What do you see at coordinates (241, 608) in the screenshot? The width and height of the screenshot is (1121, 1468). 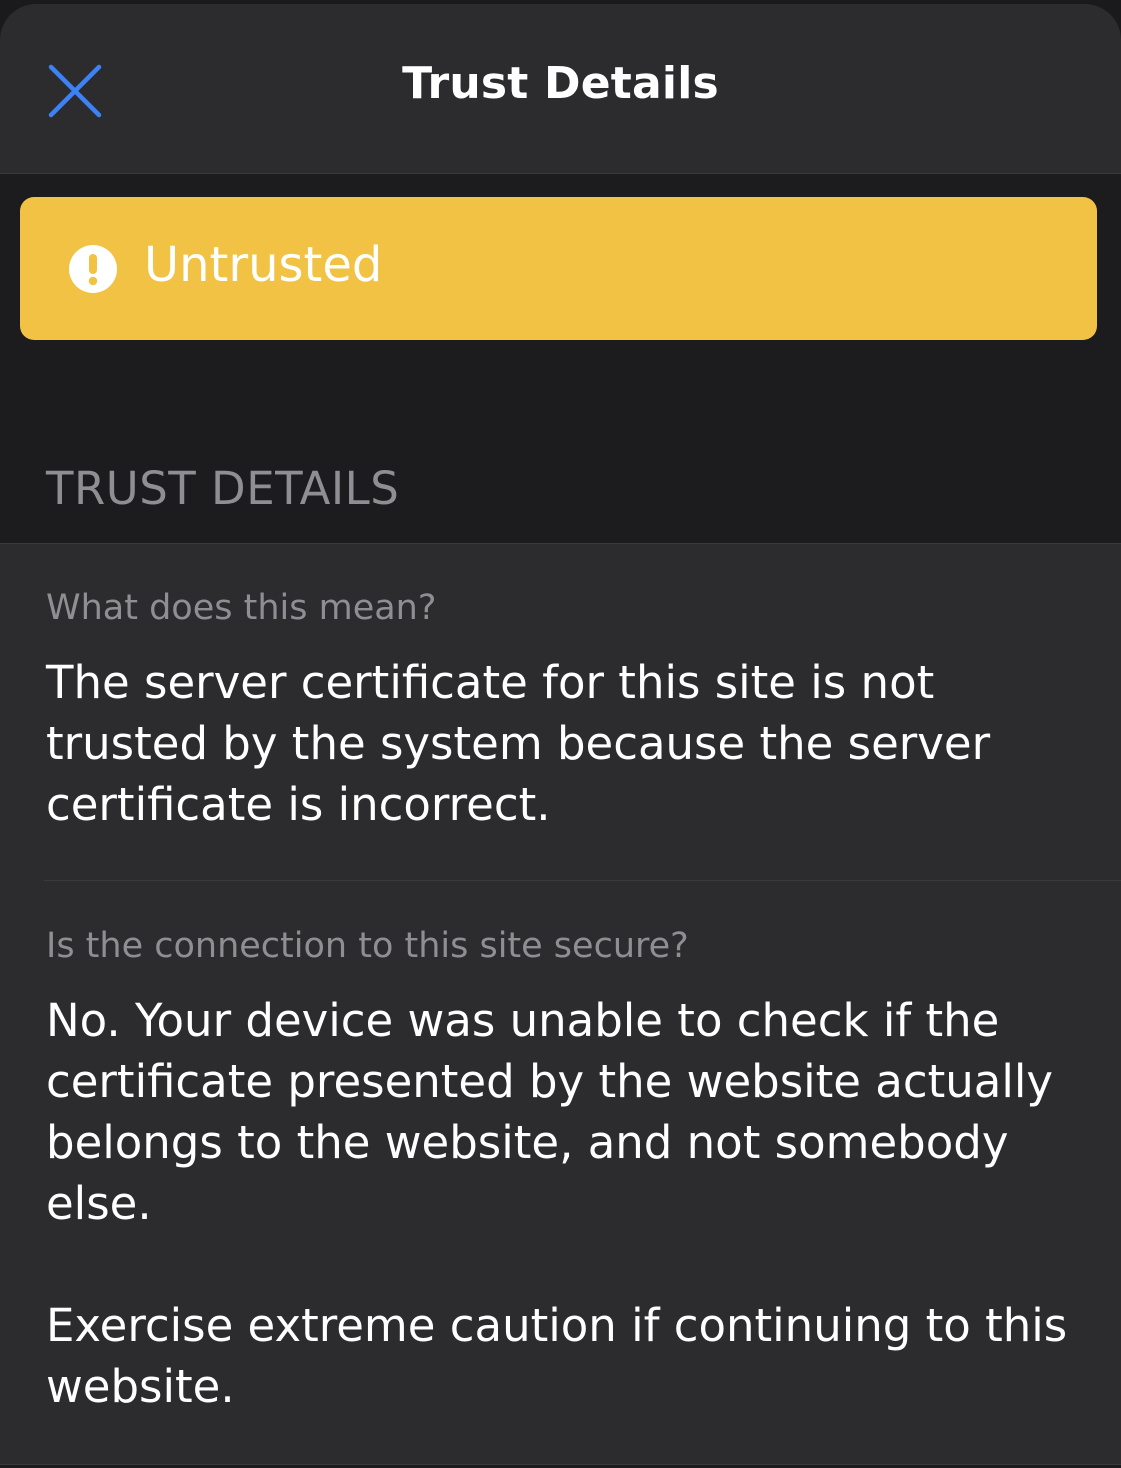 I see `question-meaning: What does this mean?` at bounding box center [241, 608].